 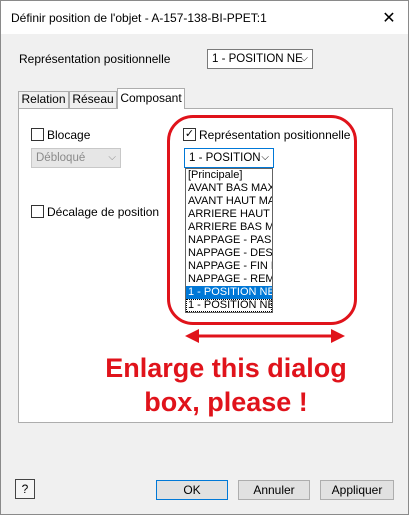 I want to click on tab-relation-label: Relation, so click(x=43, y=99).